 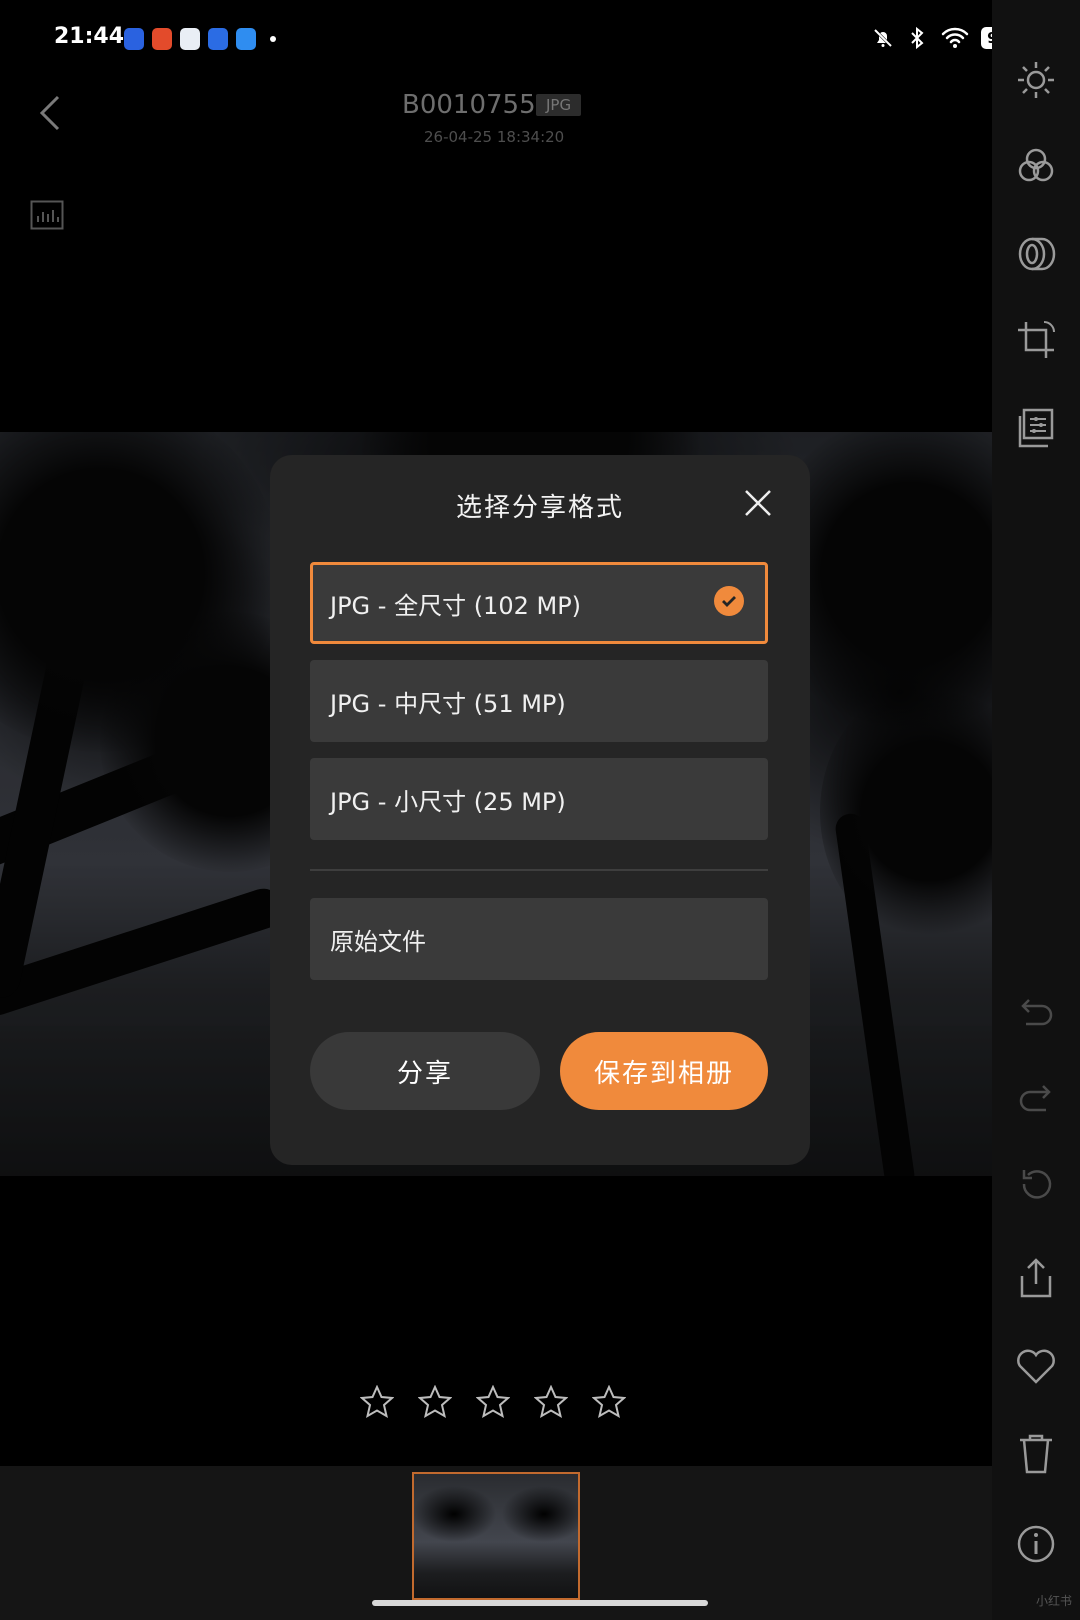 What do you see at coordinates (273, 39) in the screenshot?
I see `more-notifications-dot` at bounding box center [273, 39].